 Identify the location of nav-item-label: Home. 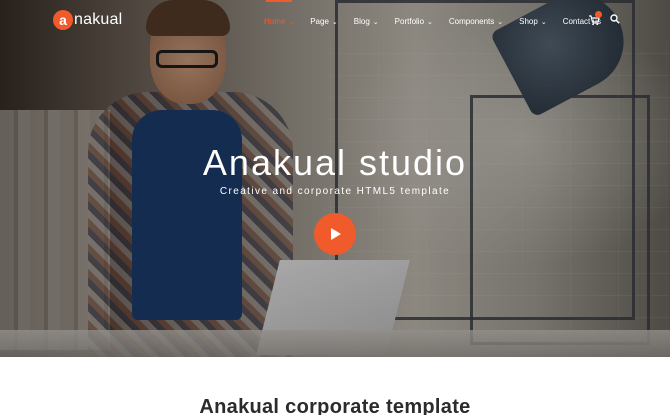
(275, 21).